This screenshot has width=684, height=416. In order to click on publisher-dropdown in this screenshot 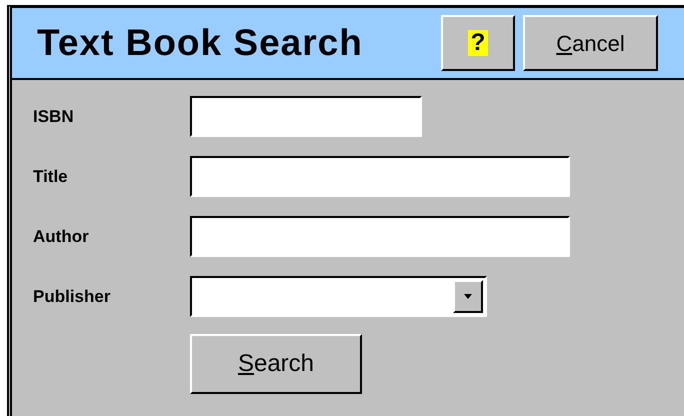, I will do `click(338, 296)`.